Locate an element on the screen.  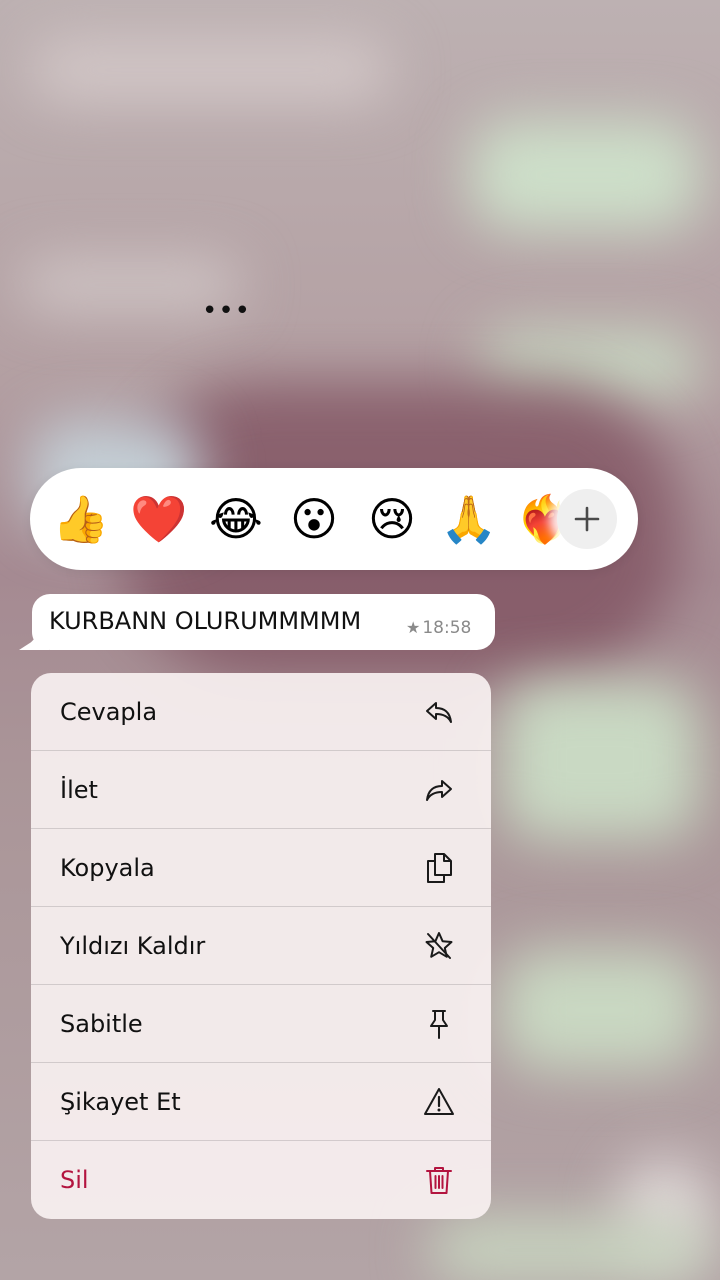
message-meta: ★ 18:58 is located at coordinates (438, 628).